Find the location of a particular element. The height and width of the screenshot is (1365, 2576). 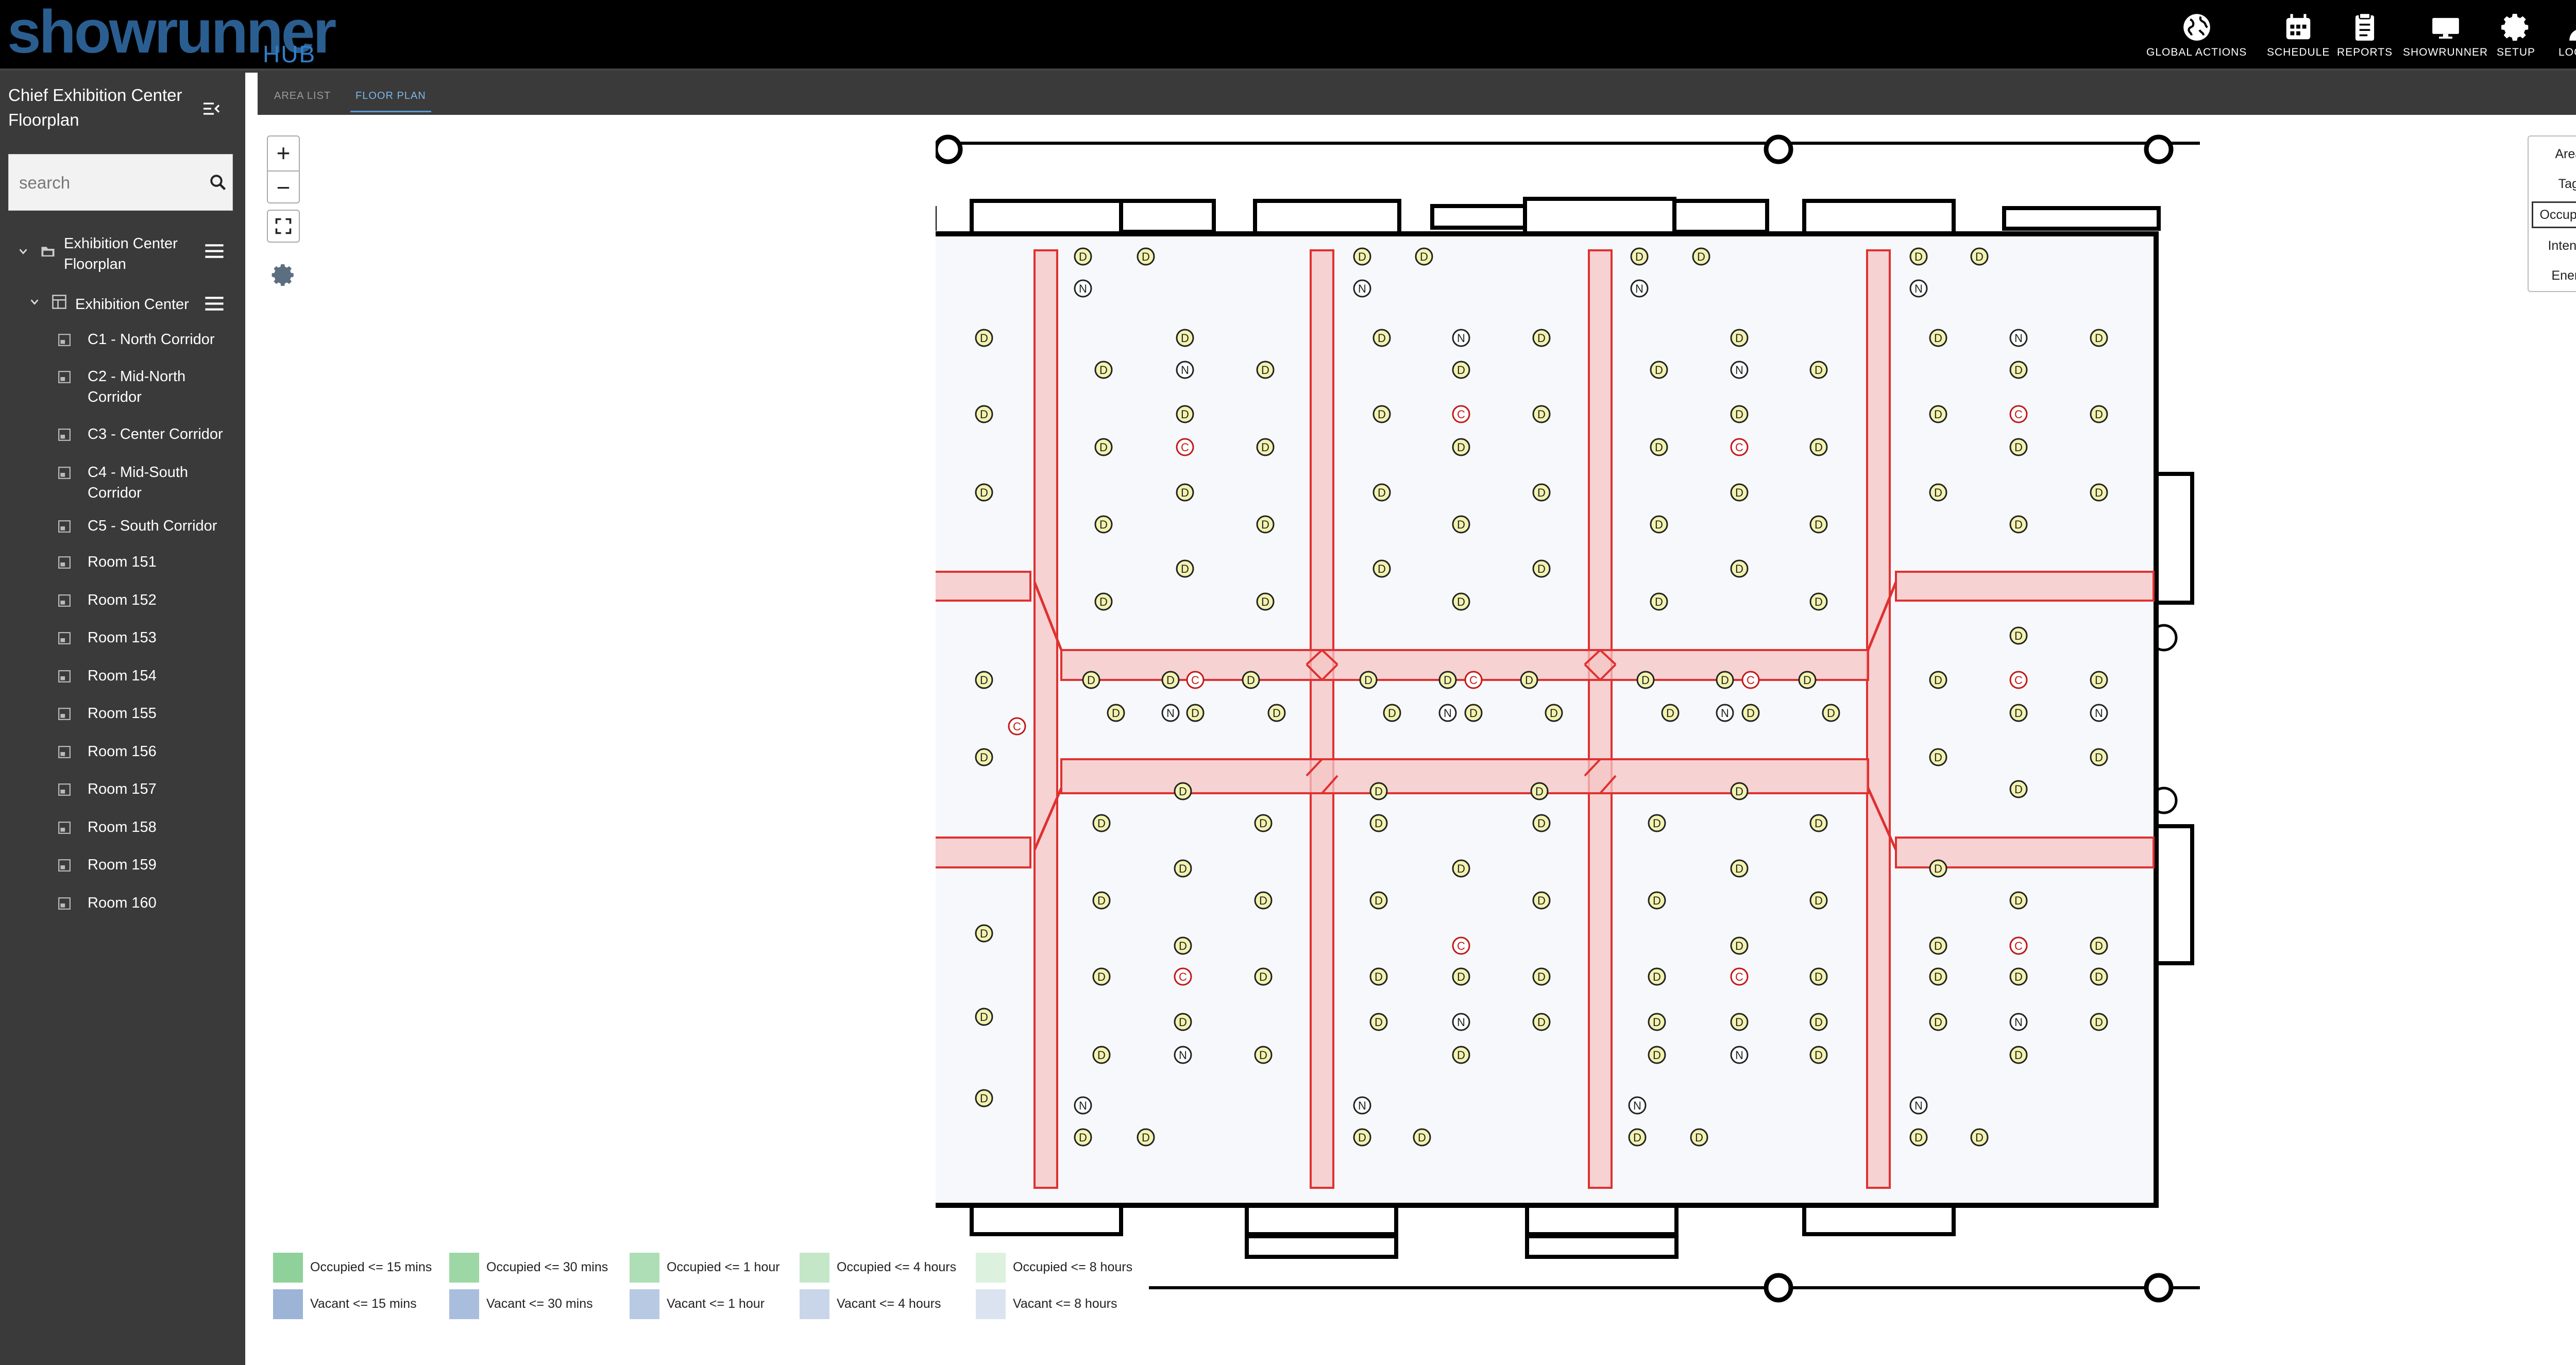

room-label: Room 159 is located at coordinates (122, 865).